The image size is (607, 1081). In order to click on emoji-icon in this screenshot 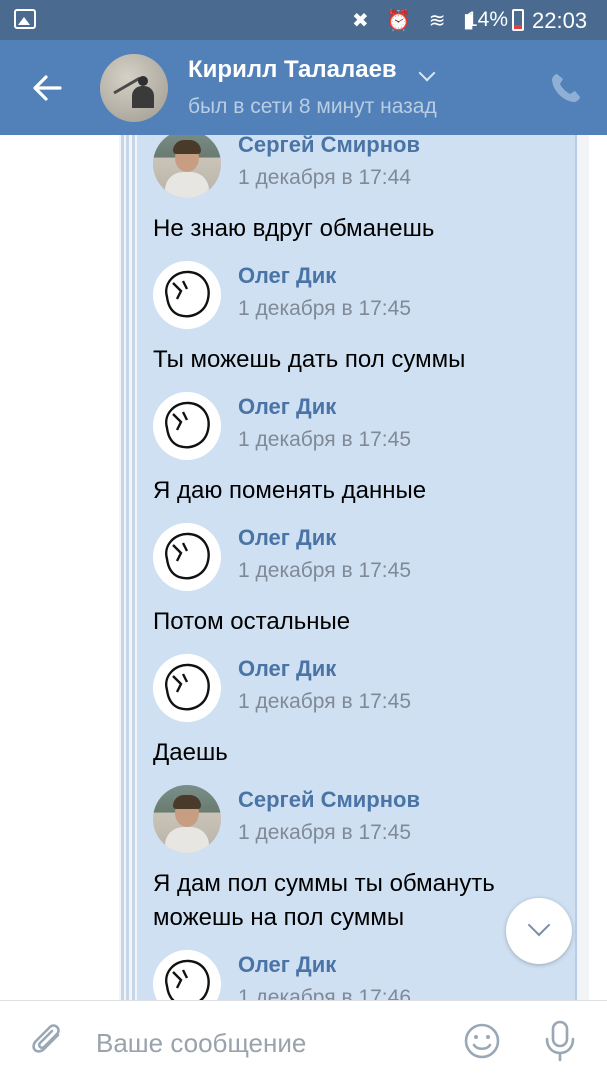, I will do `click(482, 1041)`.